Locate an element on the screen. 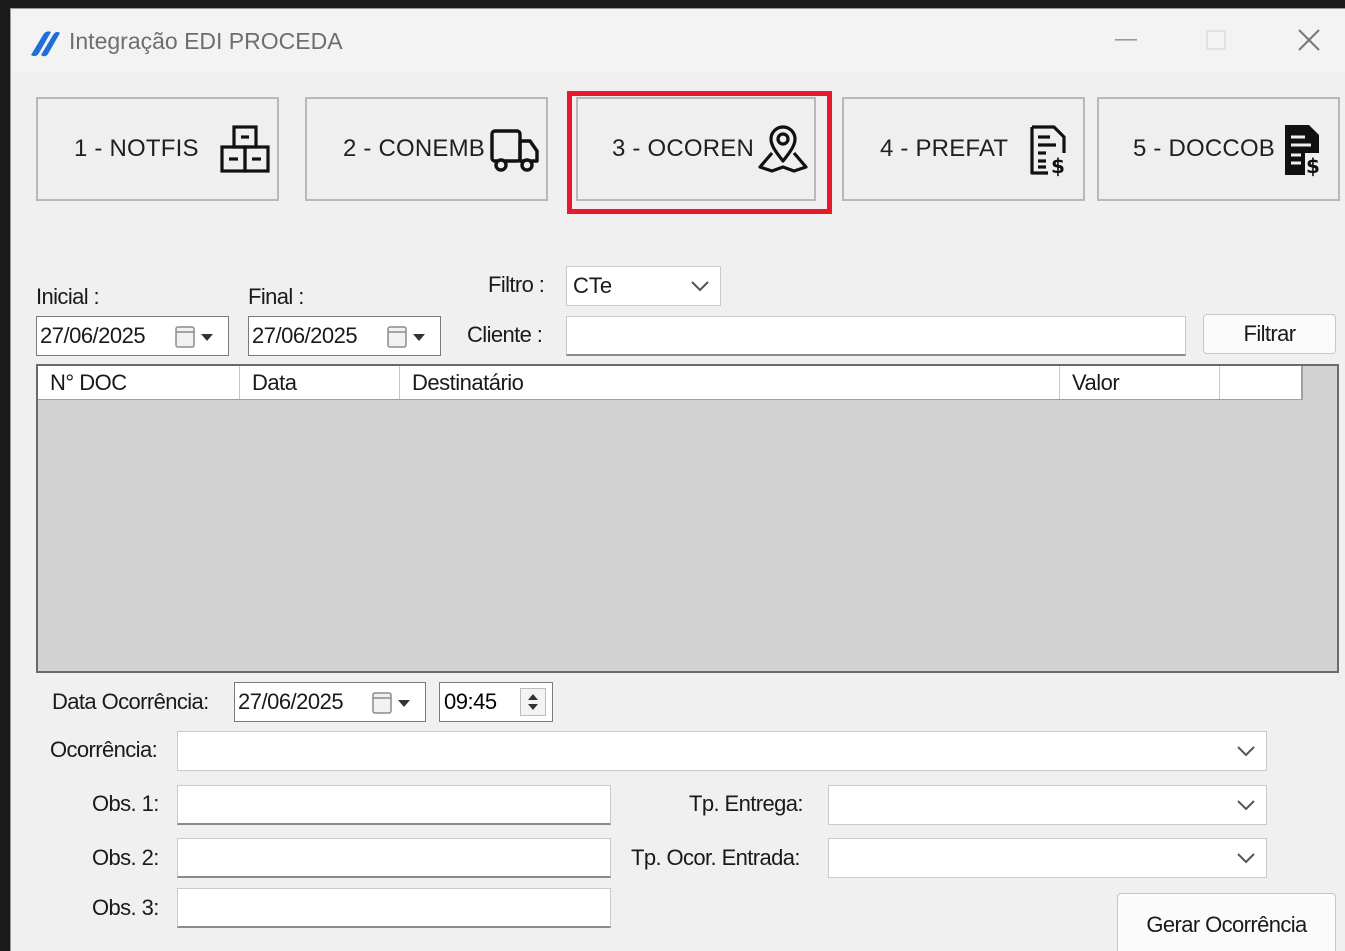 This screenshot has height=951, width=1345. ocorrencia-label: Ocorrência: is located at coordinates (104, 749).